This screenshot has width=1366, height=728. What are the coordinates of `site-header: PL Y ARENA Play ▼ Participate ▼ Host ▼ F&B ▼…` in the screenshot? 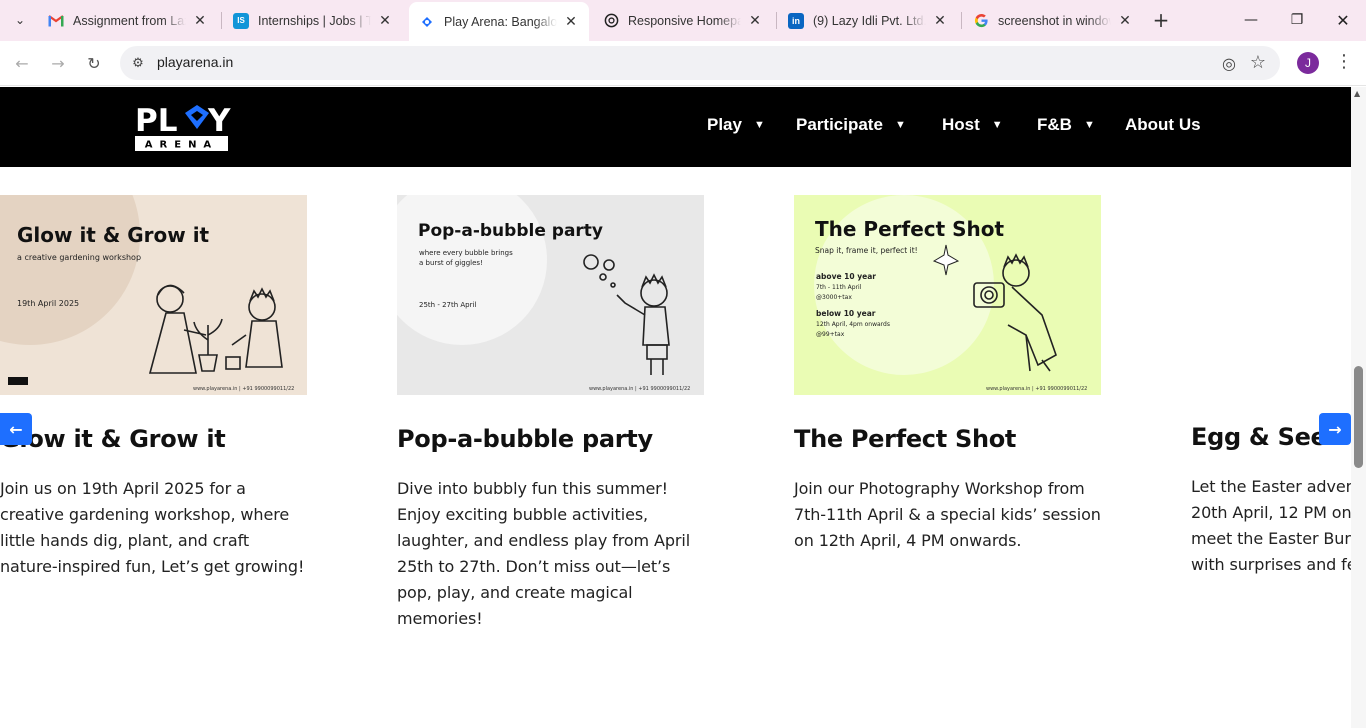 It's located at (675, 127).